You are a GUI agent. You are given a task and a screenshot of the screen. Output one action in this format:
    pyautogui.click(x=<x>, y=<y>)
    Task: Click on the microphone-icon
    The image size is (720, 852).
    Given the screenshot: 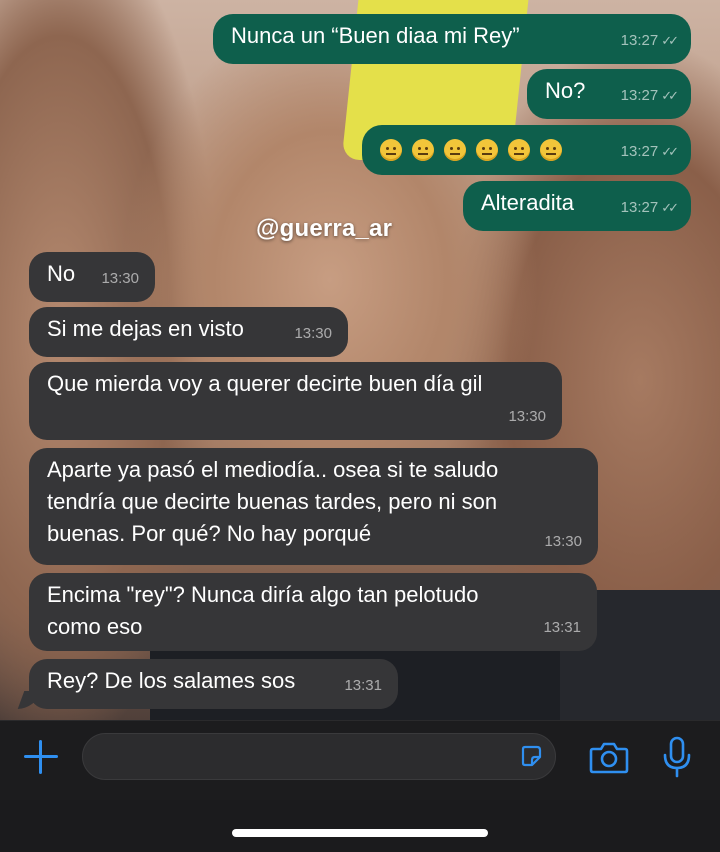 What is the action you would take?
    pyautogui.click(x=677, y=757)
    